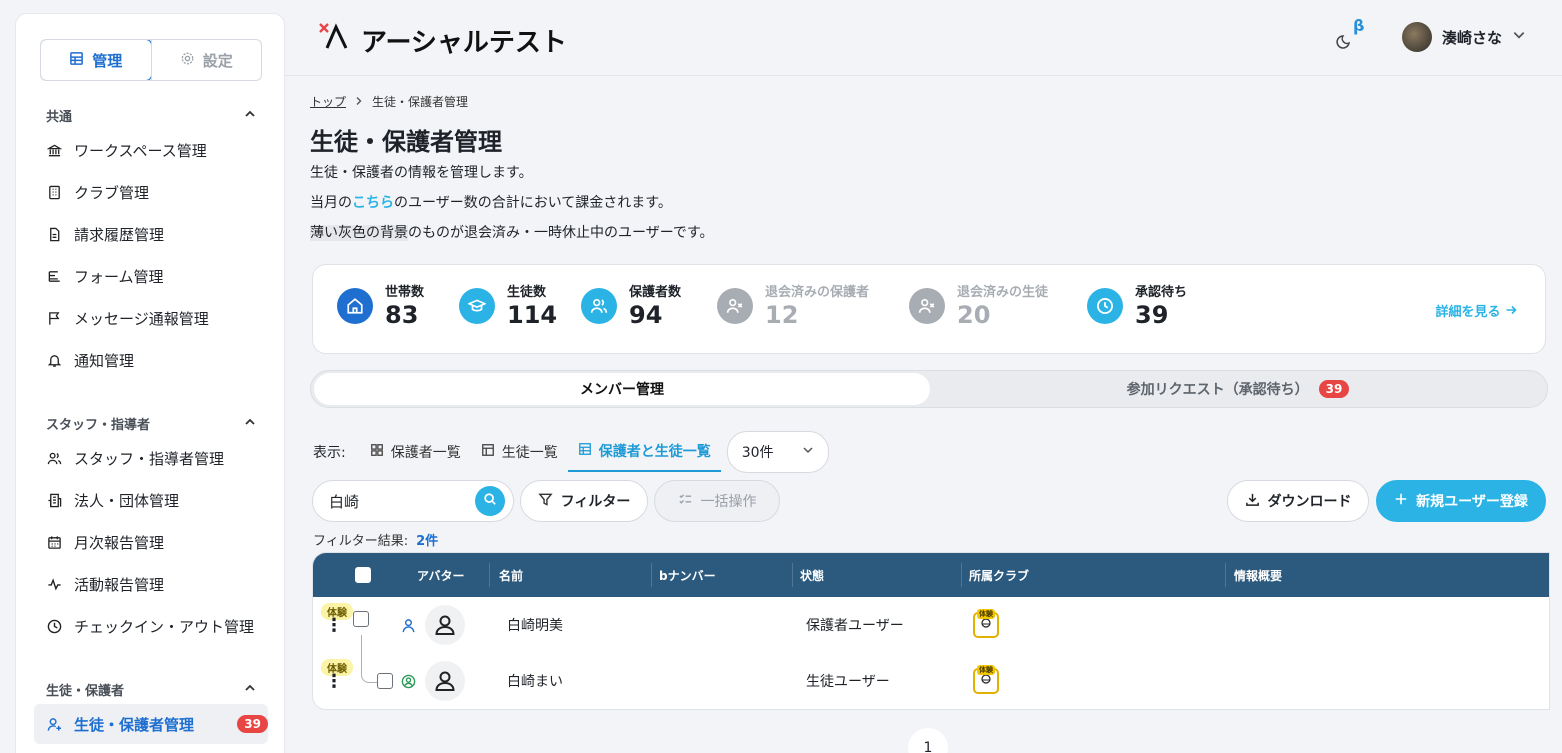 The height and width of the screenshot is (753, 1562). I want to click on filter-button: フィルター, so click(584, 501).